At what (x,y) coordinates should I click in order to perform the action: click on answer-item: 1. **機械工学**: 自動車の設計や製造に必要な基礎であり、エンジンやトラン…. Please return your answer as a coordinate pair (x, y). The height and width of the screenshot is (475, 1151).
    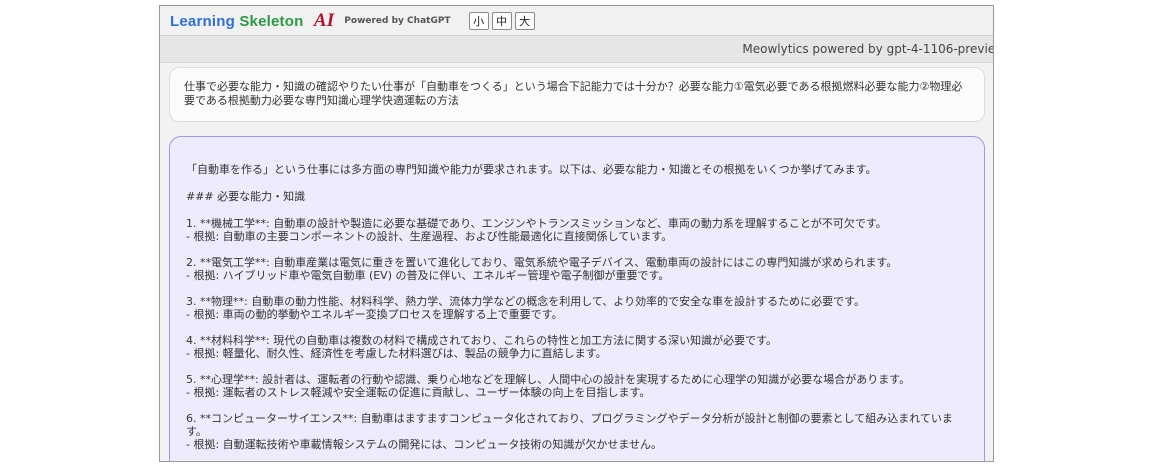
    Looking at the image, I should click on (573, 230).